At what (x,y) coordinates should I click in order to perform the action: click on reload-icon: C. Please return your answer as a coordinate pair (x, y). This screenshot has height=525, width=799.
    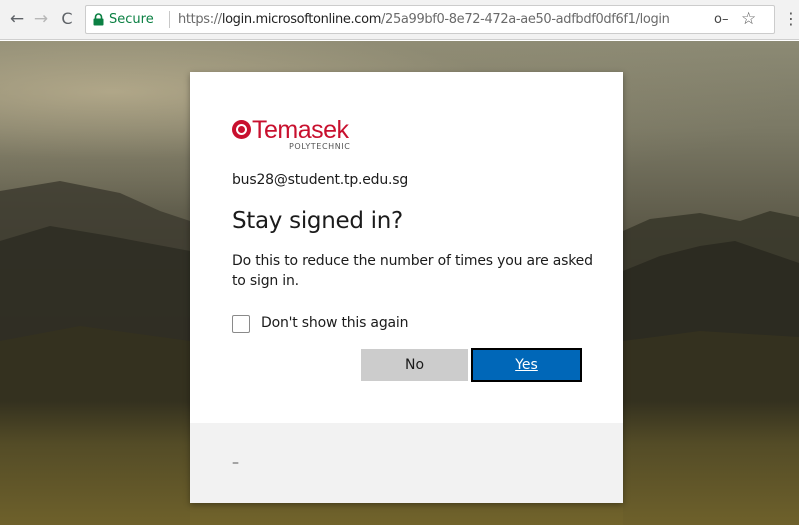
    Looking at the image, I should click on (67, 19).